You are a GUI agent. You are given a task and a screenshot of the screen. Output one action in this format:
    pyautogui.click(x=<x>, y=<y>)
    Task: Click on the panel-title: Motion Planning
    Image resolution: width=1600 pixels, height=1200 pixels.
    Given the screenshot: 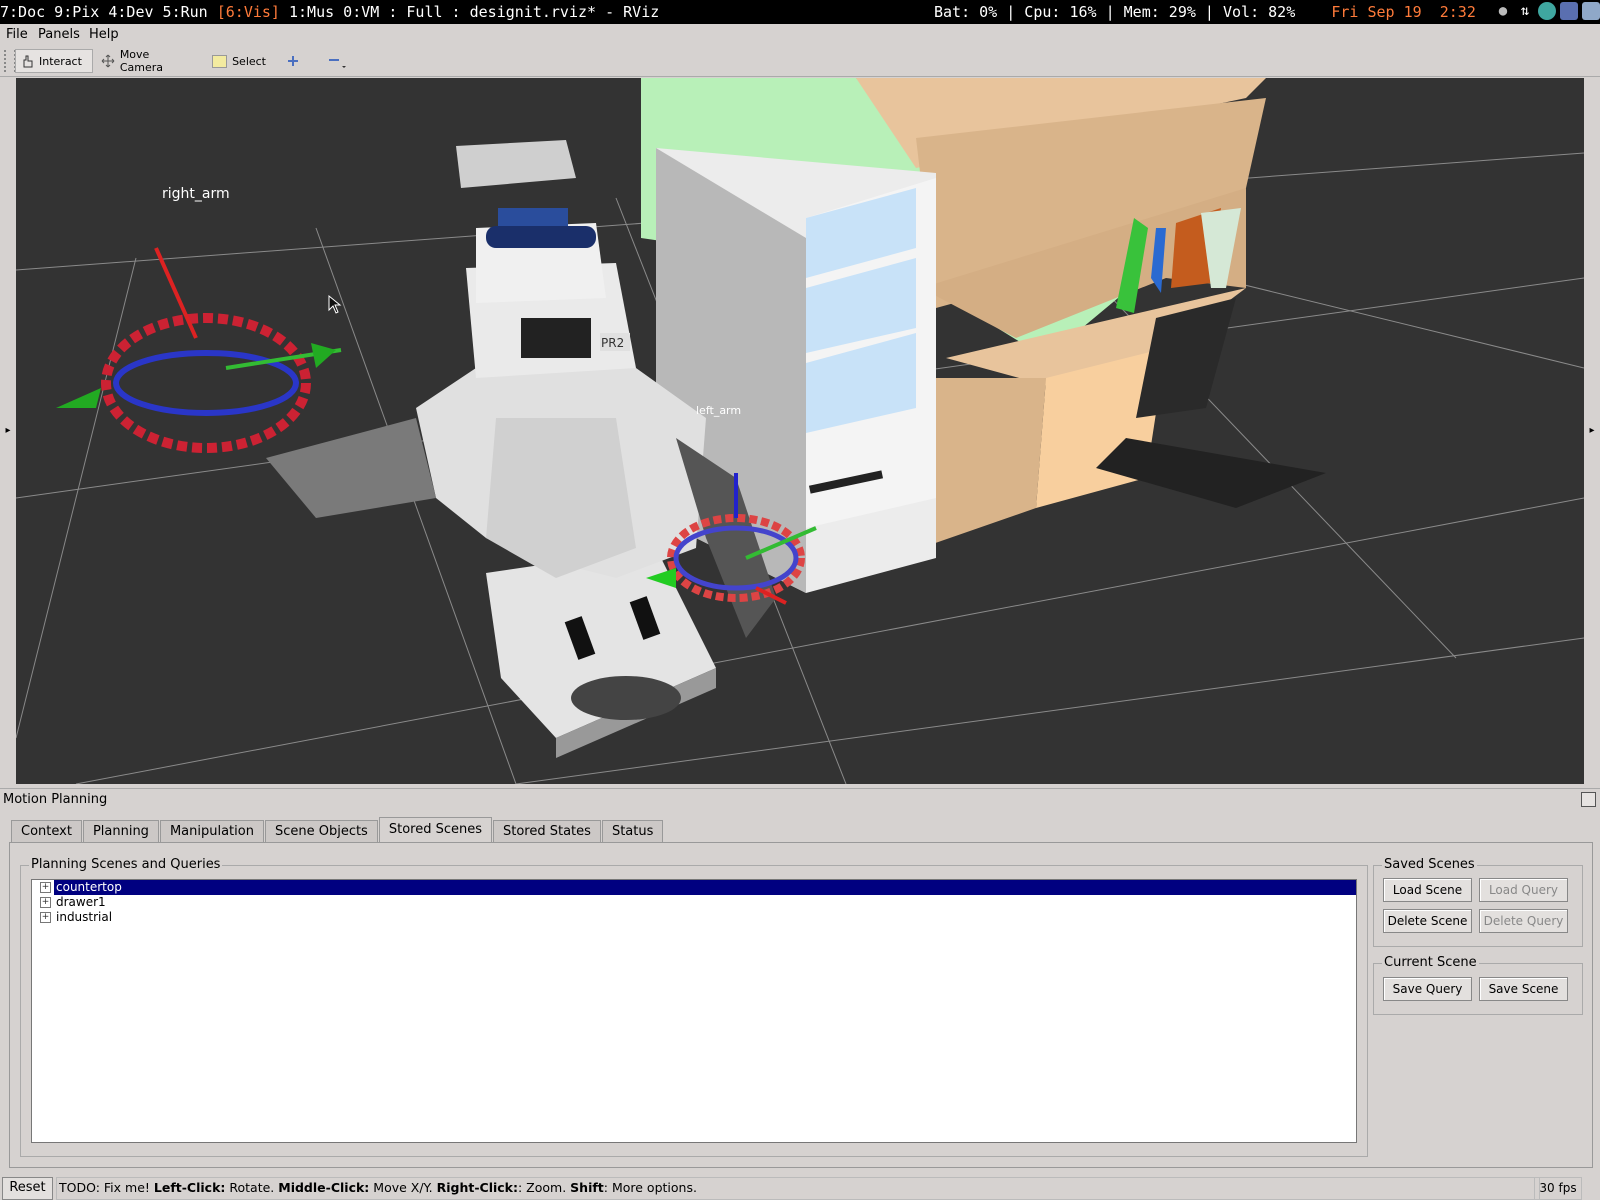 What is the action you would take?
    pyautogui.click(x=55, y=799)
    